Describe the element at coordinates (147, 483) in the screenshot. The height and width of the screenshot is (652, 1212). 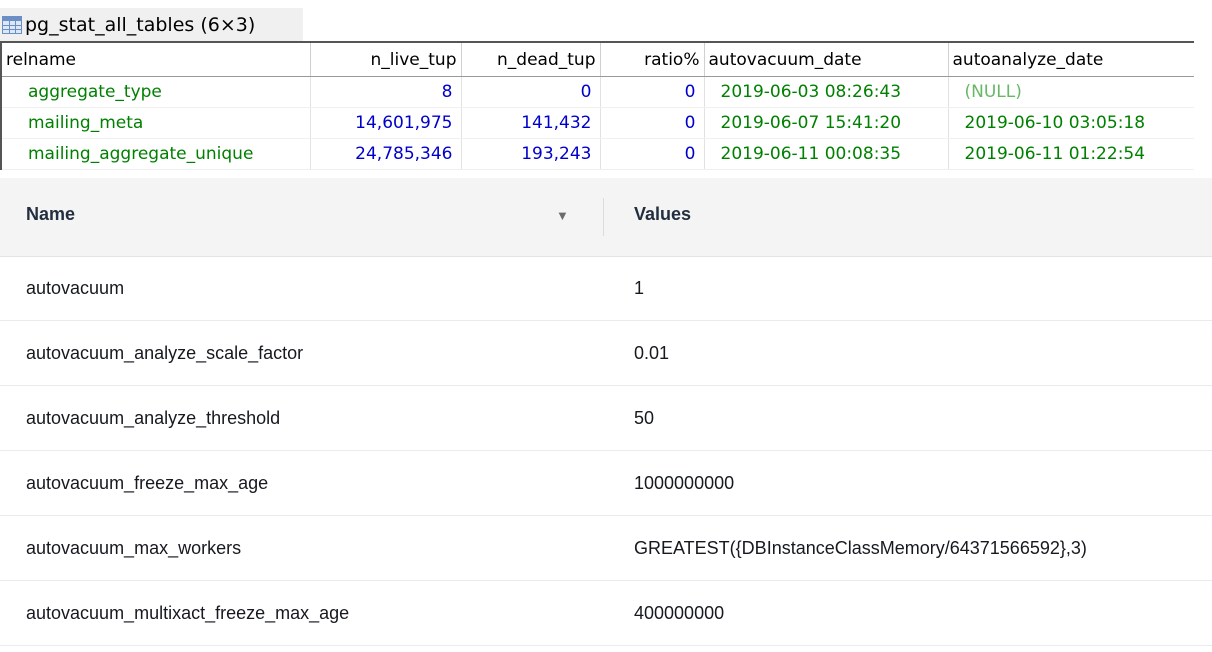
I see `param-name: autovacuum_freeze_max_age` at that location.